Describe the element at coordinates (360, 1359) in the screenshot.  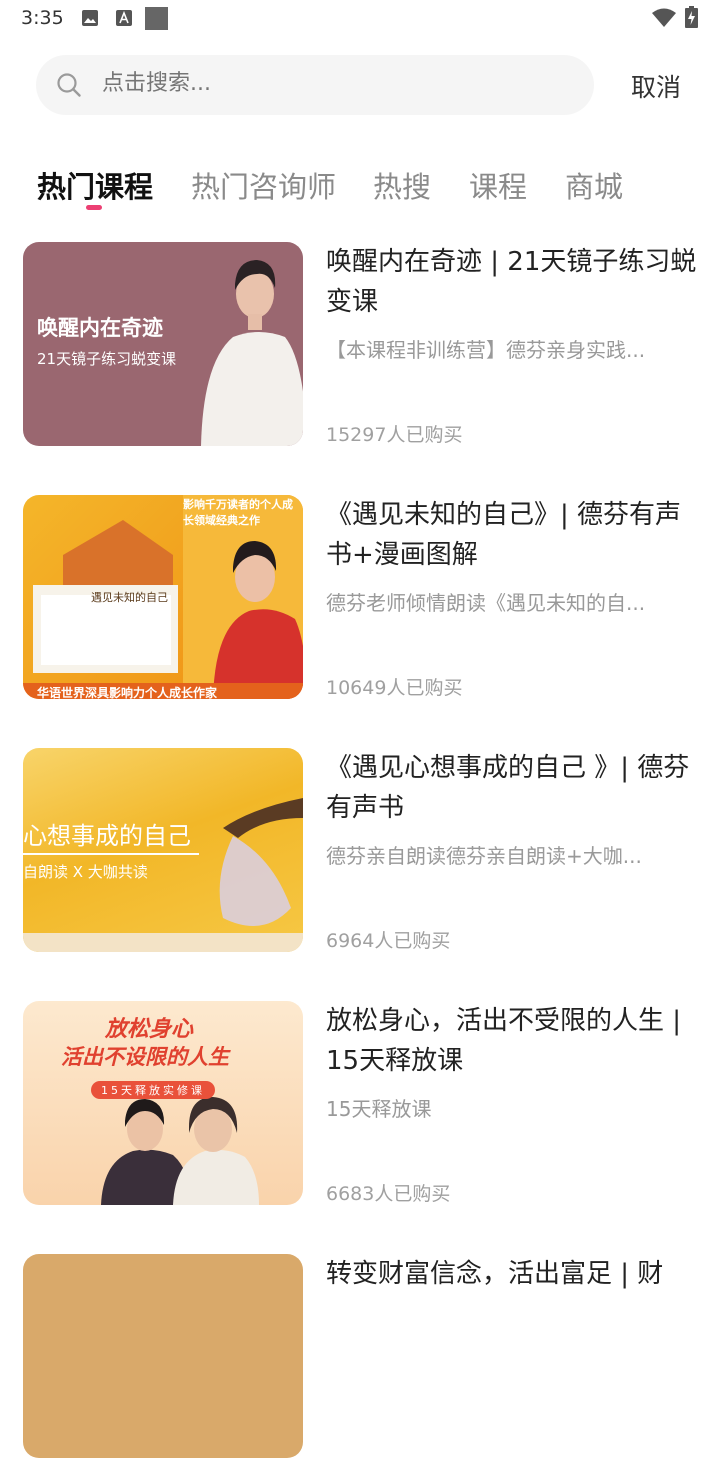
I see `course-item: 转变财富信念，活出富足 | 财` at that location.